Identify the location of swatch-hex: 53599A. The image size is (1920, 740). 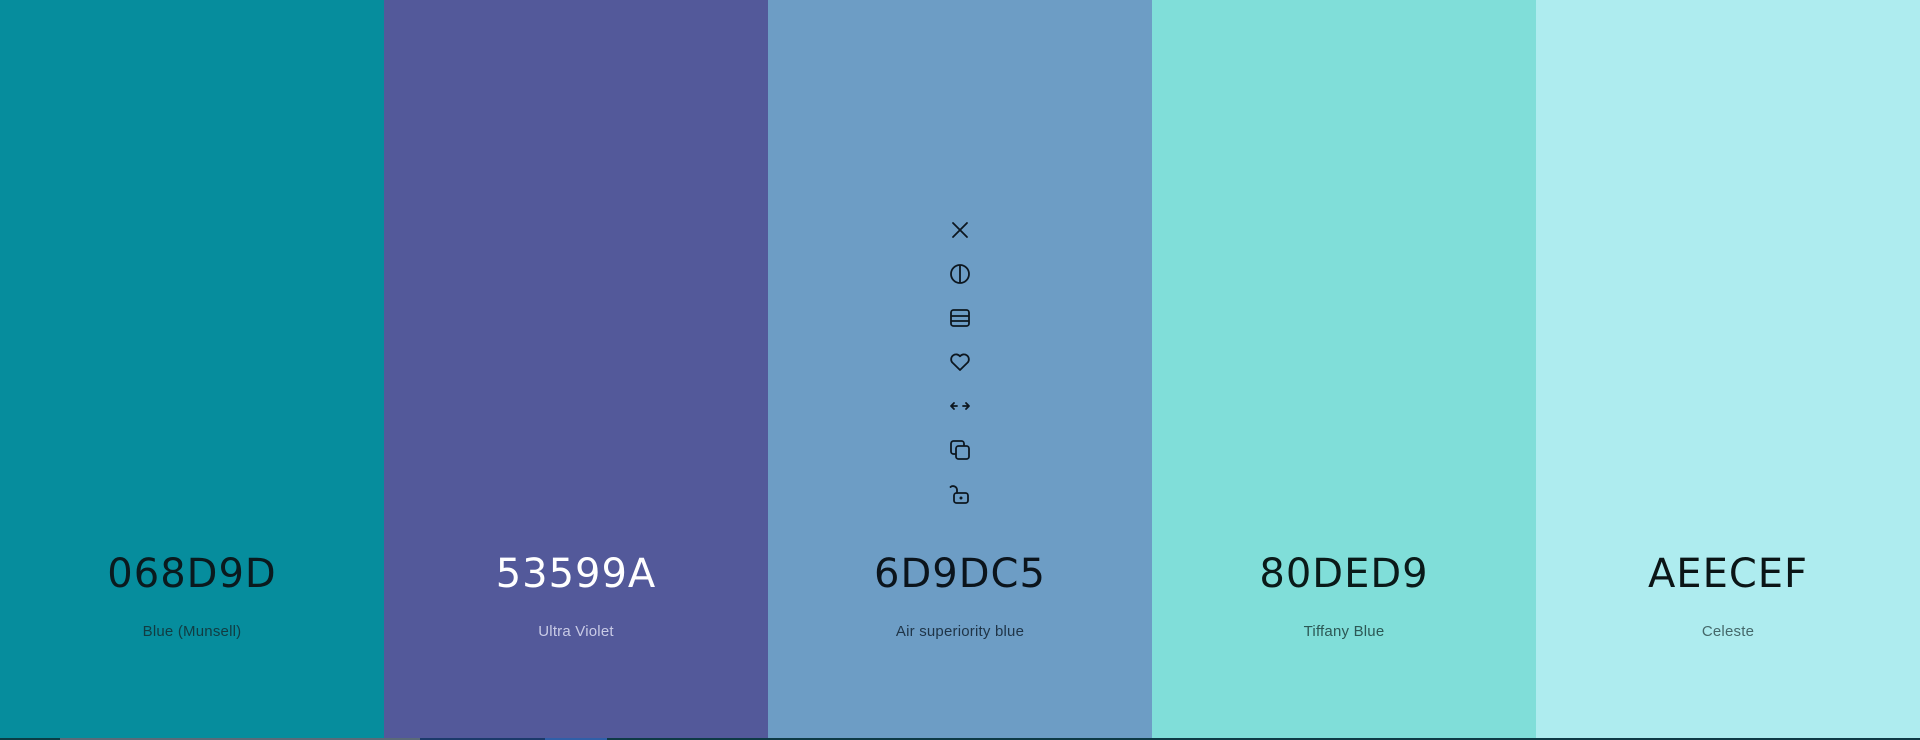
(576, 574).